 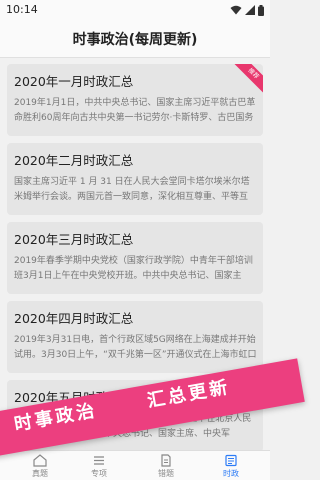 What do you see at coordinates (231, 460) in the screenshot?
I see `news-icon` at bounding box center [231, 460].